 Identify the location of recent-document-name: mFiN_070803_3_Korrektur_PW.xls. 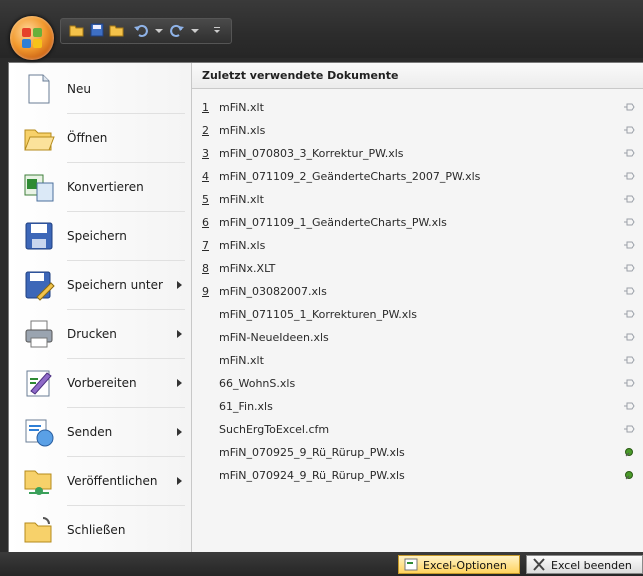
(311, 153).